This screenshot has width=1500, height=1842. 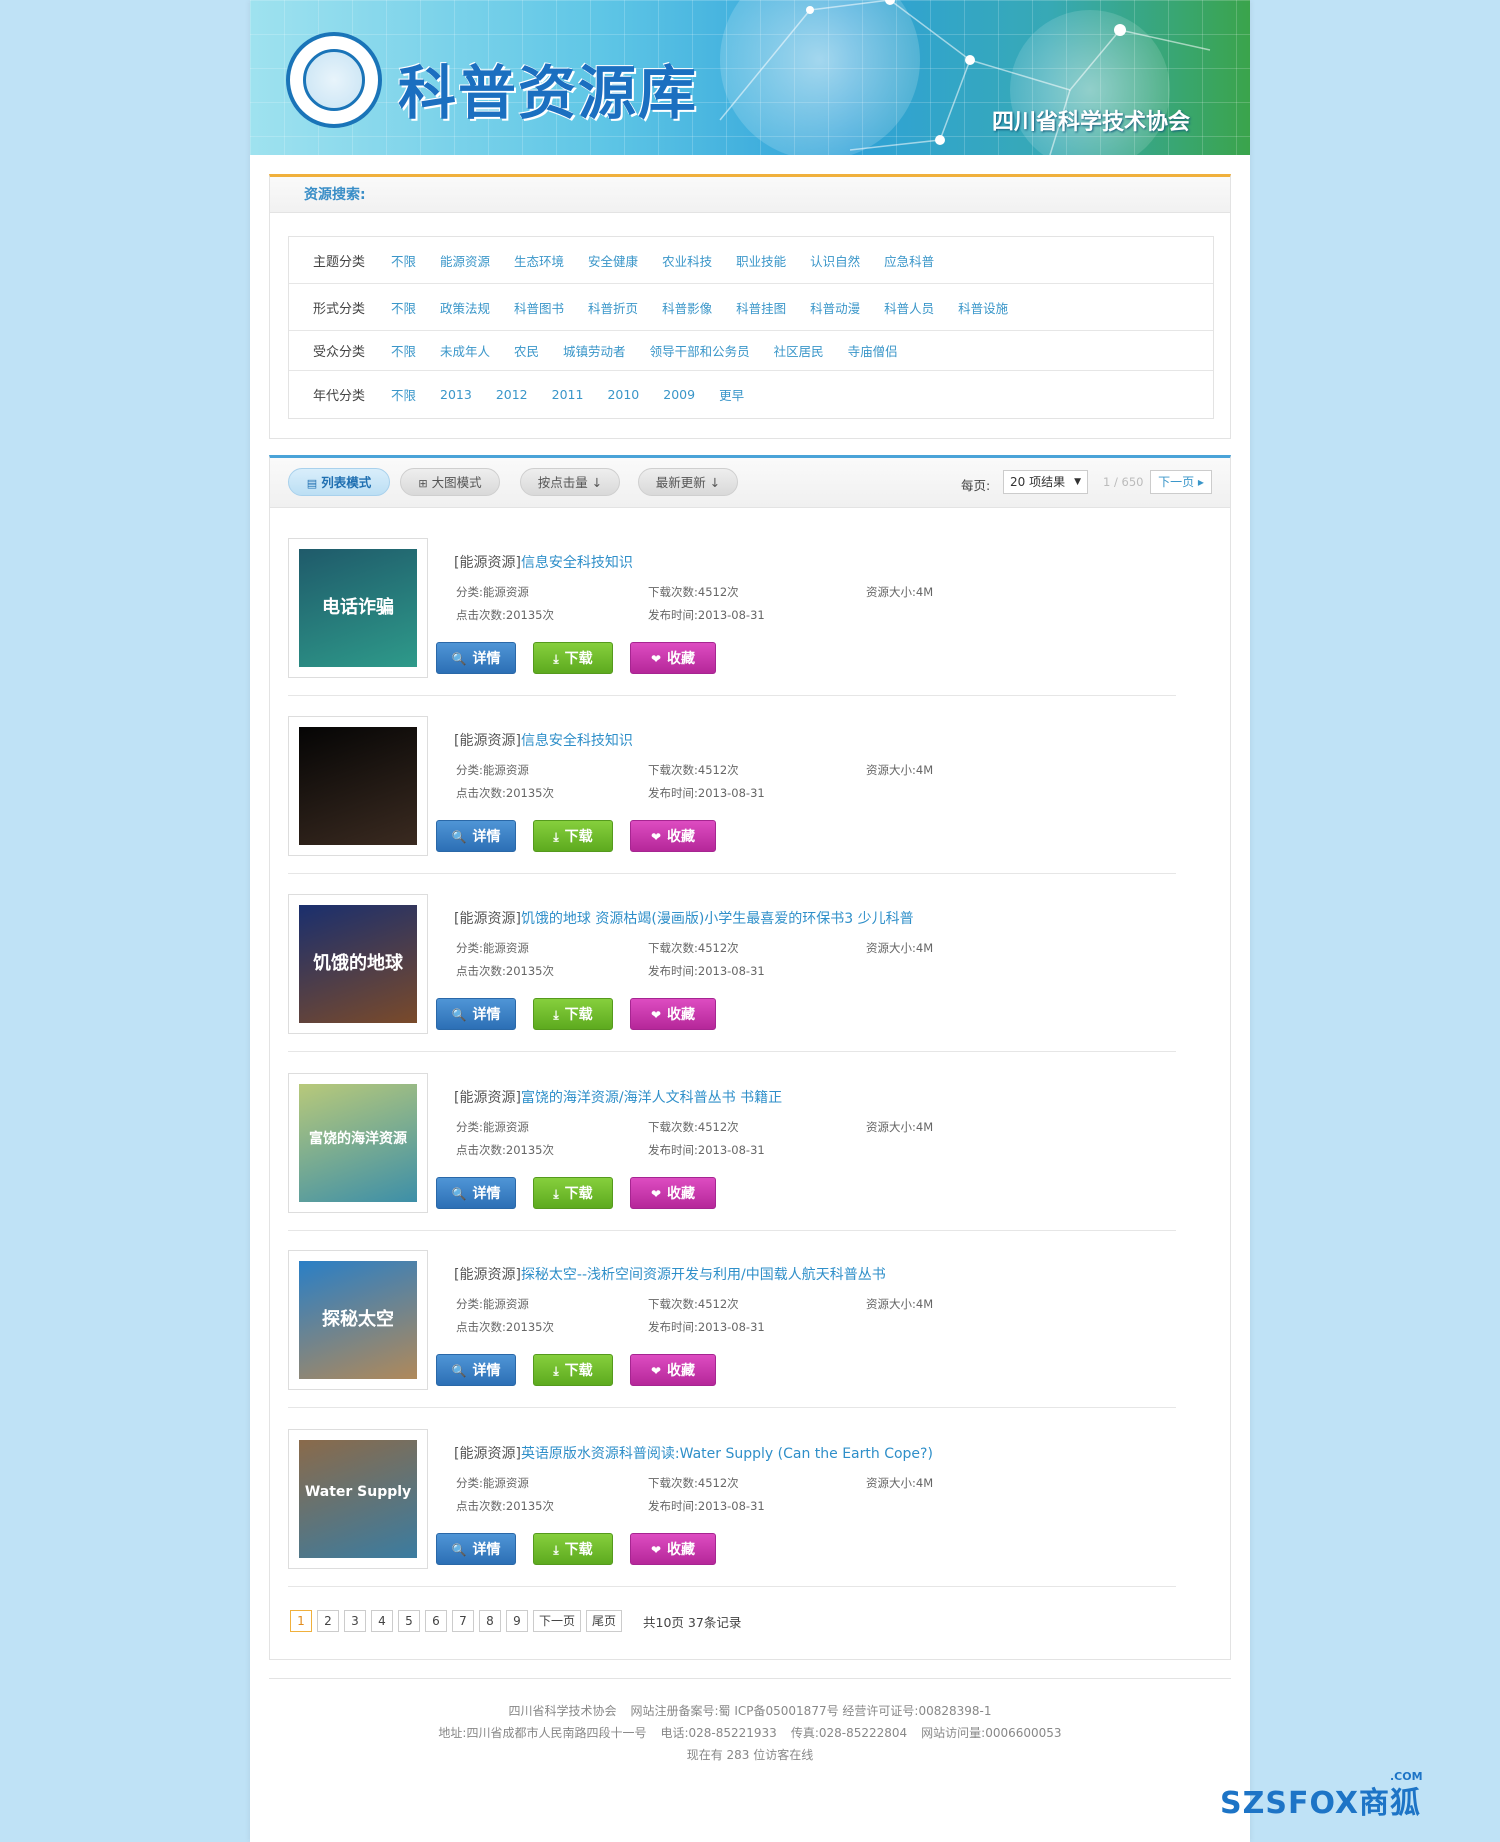 What do you see at coordinates (459, 1550) in the screenshot?
I see `search-icon: 🔍` at bounding box center [459, 1550].